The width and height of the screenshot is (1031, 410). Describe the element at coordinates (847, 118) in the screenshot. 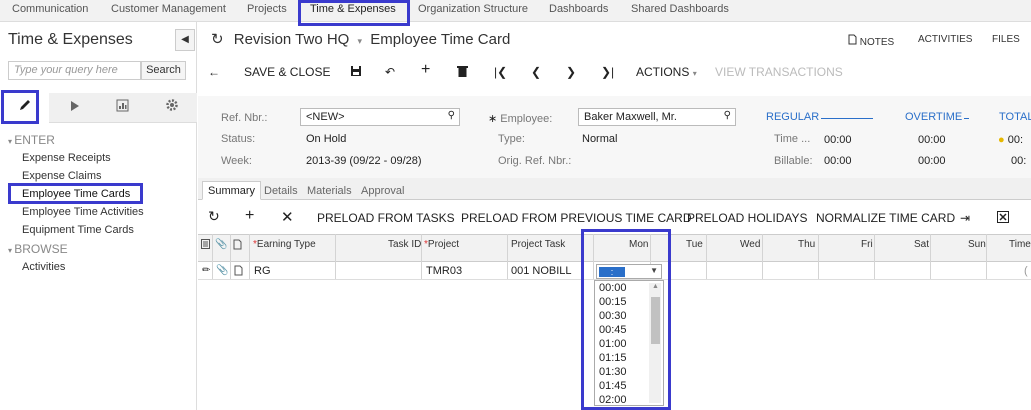

I see `regular-heading-rule` at that location.